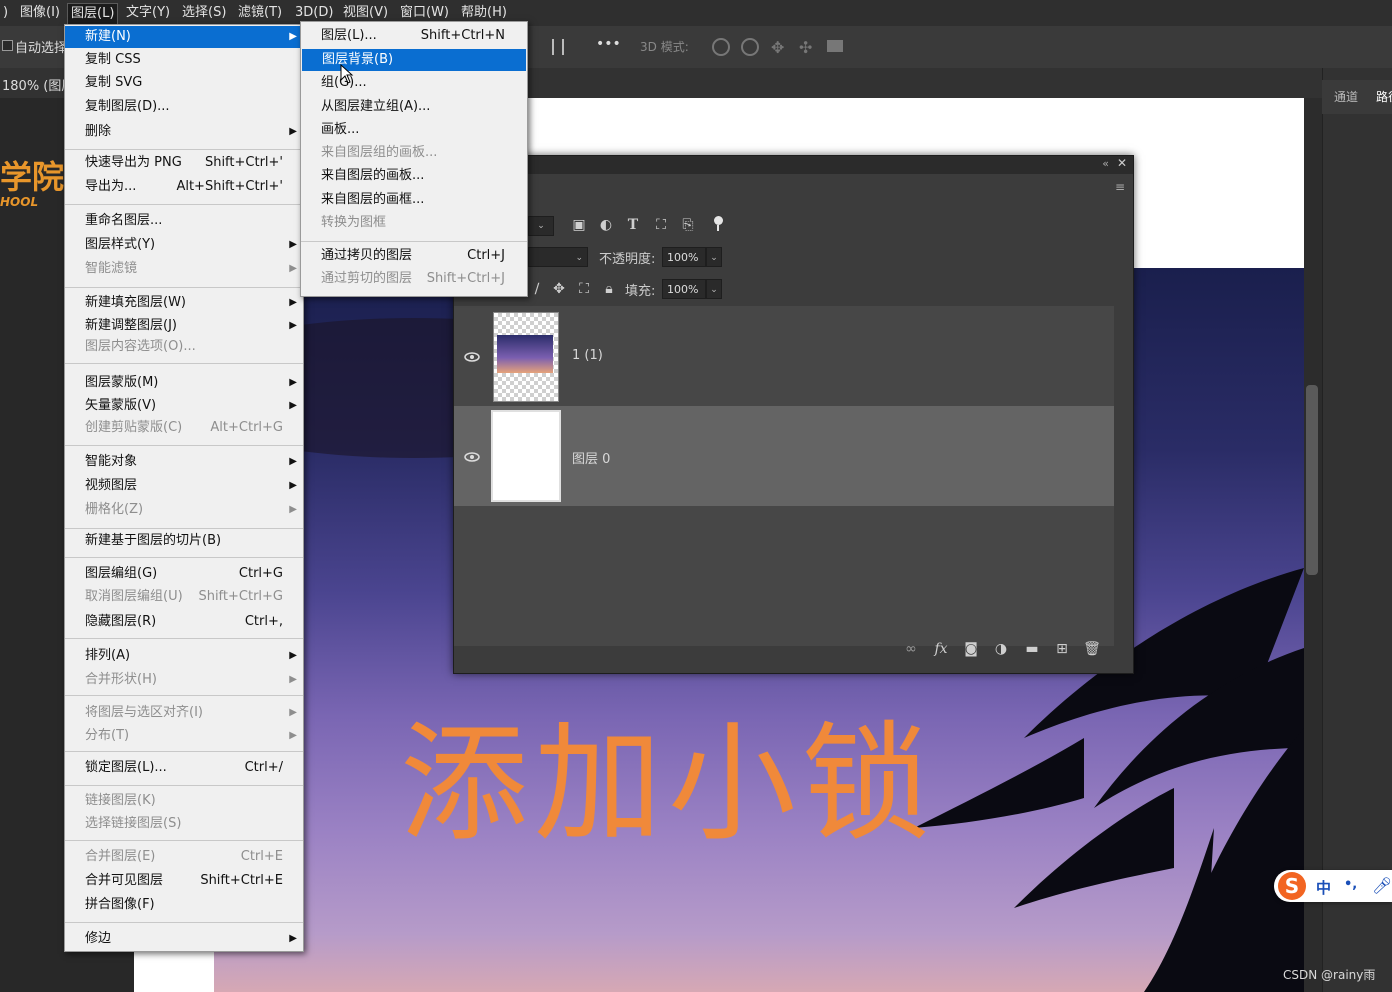  What do you see at coordinates (591, 457) in the screenshot?
I see `layer-name: 图层 0` at bounding box center [591, 457].